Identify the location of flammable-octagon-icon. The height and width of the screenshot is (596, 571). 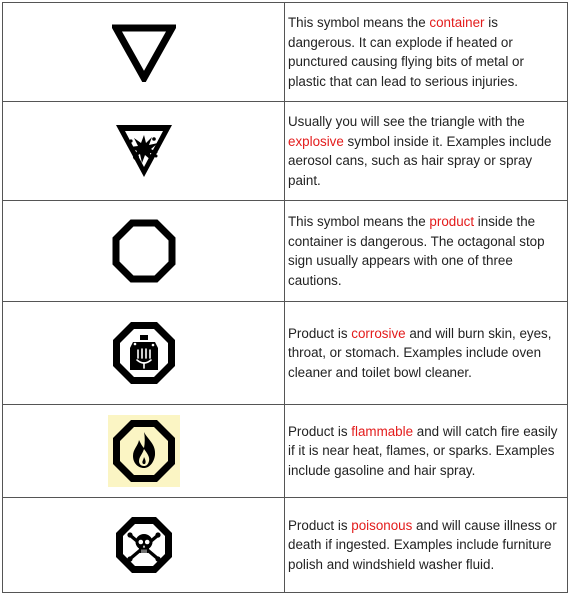
(143, 451).